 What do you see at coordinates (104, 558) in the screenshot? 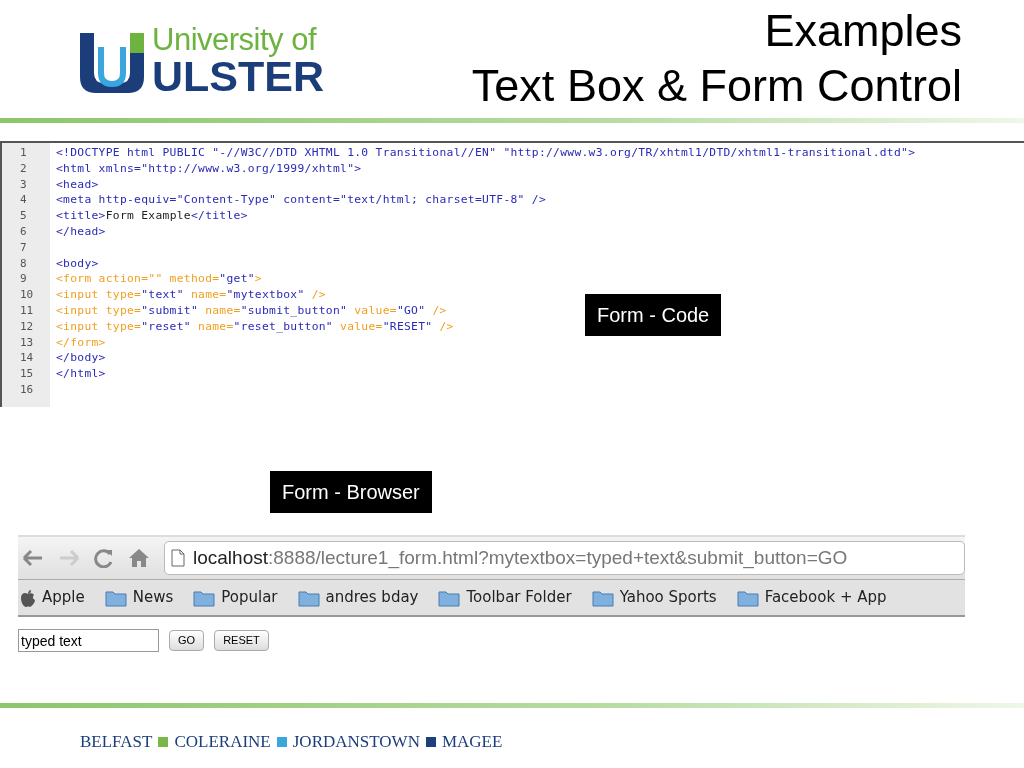
I see `reload-icon` at bounding box center [104, 558].